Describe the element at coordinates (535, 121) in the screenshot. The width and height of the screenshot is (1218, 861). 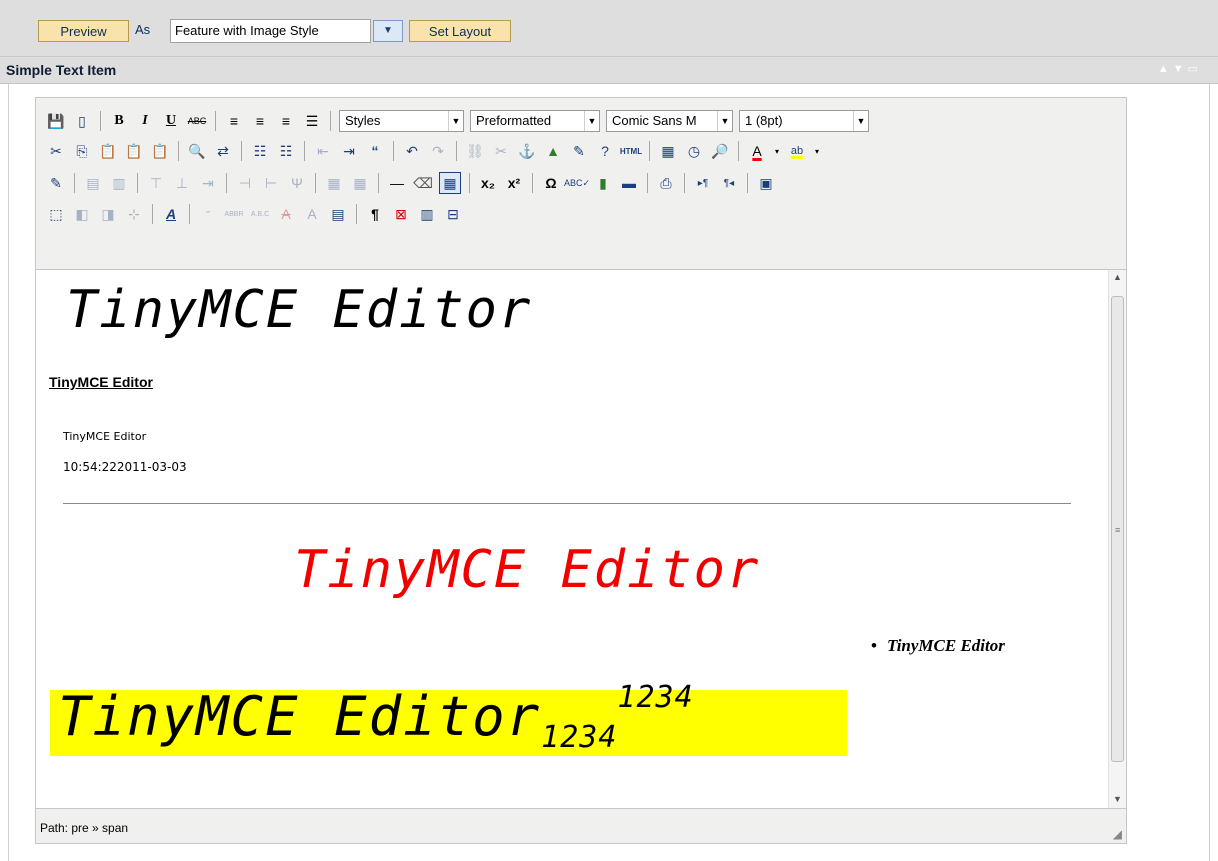
I see `format-dropdown: Preformatted ▼` at that location.